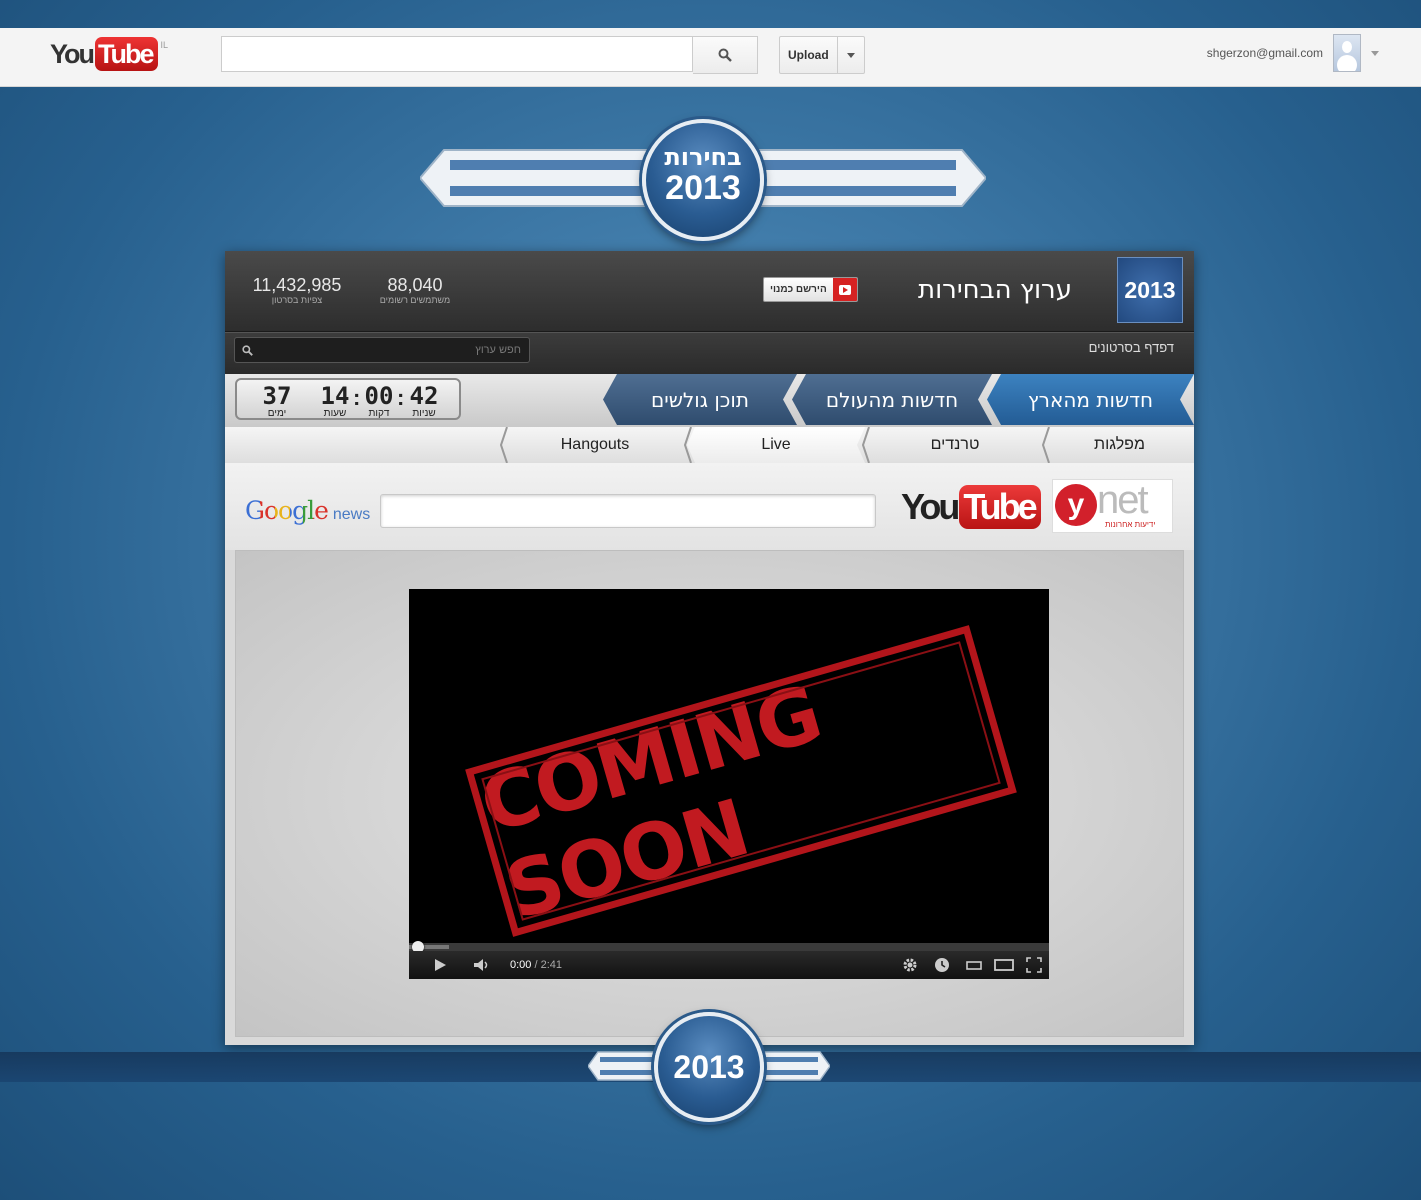 Image resolution: width=1421 pixels, height=1200 pixels. I want to click on ynet-tagline: ידיעות אחרונות, so click(1130, 524).